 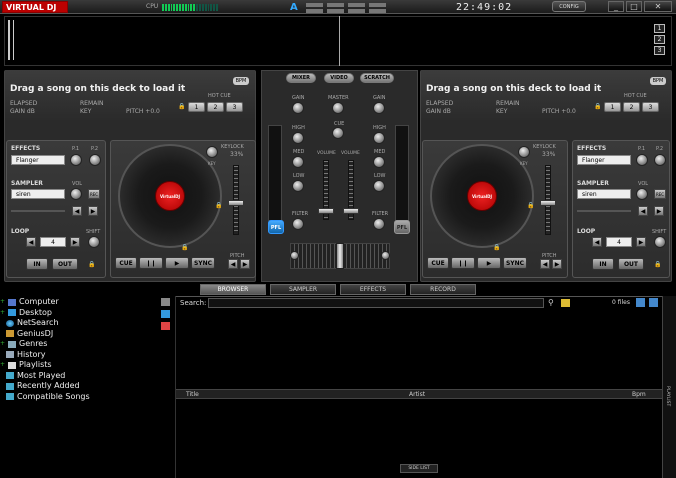 What do you see at coordinates (94, 194) in the screenshot?
I see `deck-left-rec-button: REC` at bounding box center [94, 194].